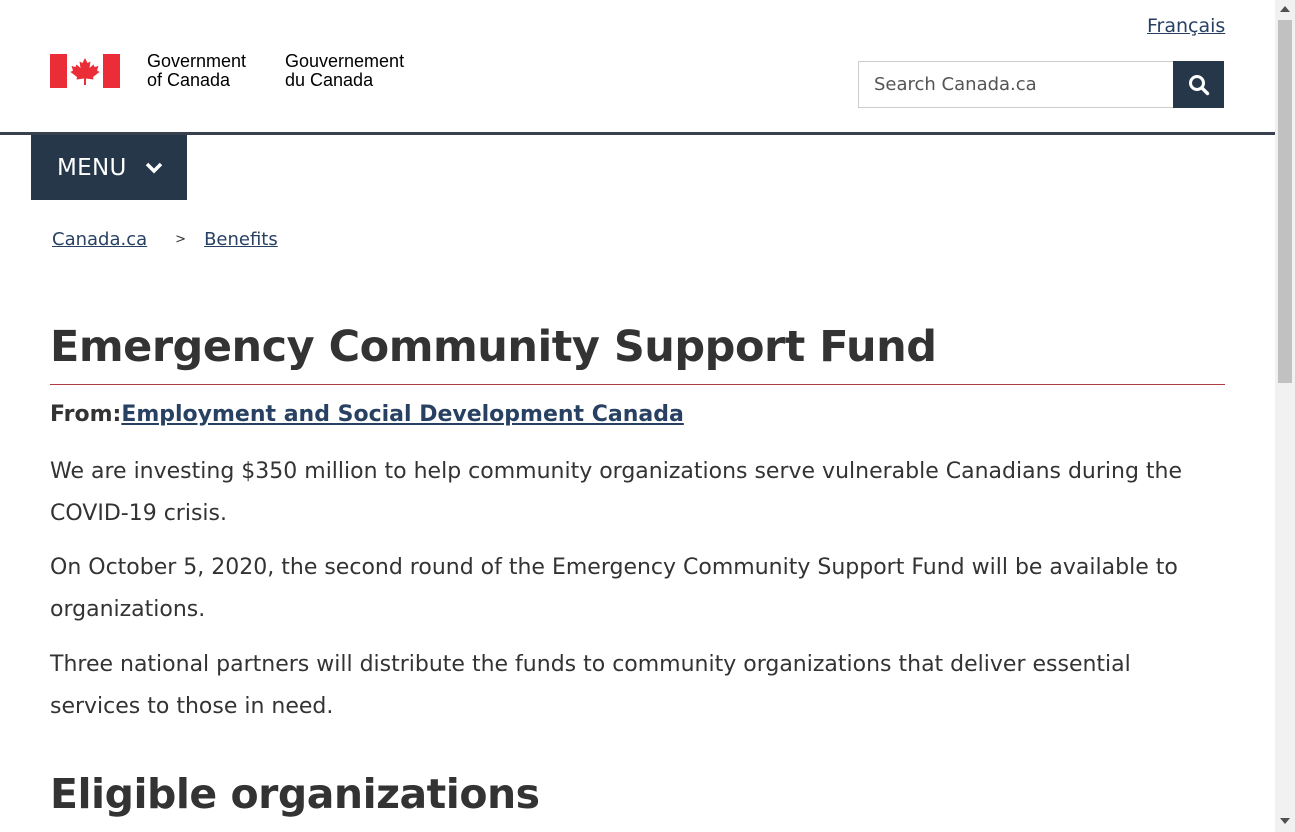 The width and height of the screenshot is (1295, 832). What do you see at coordinates (99, 239) in the screenshot?
I see `breadcrumb-link-canada: Canada.ca` at bounding box center [99, 239].